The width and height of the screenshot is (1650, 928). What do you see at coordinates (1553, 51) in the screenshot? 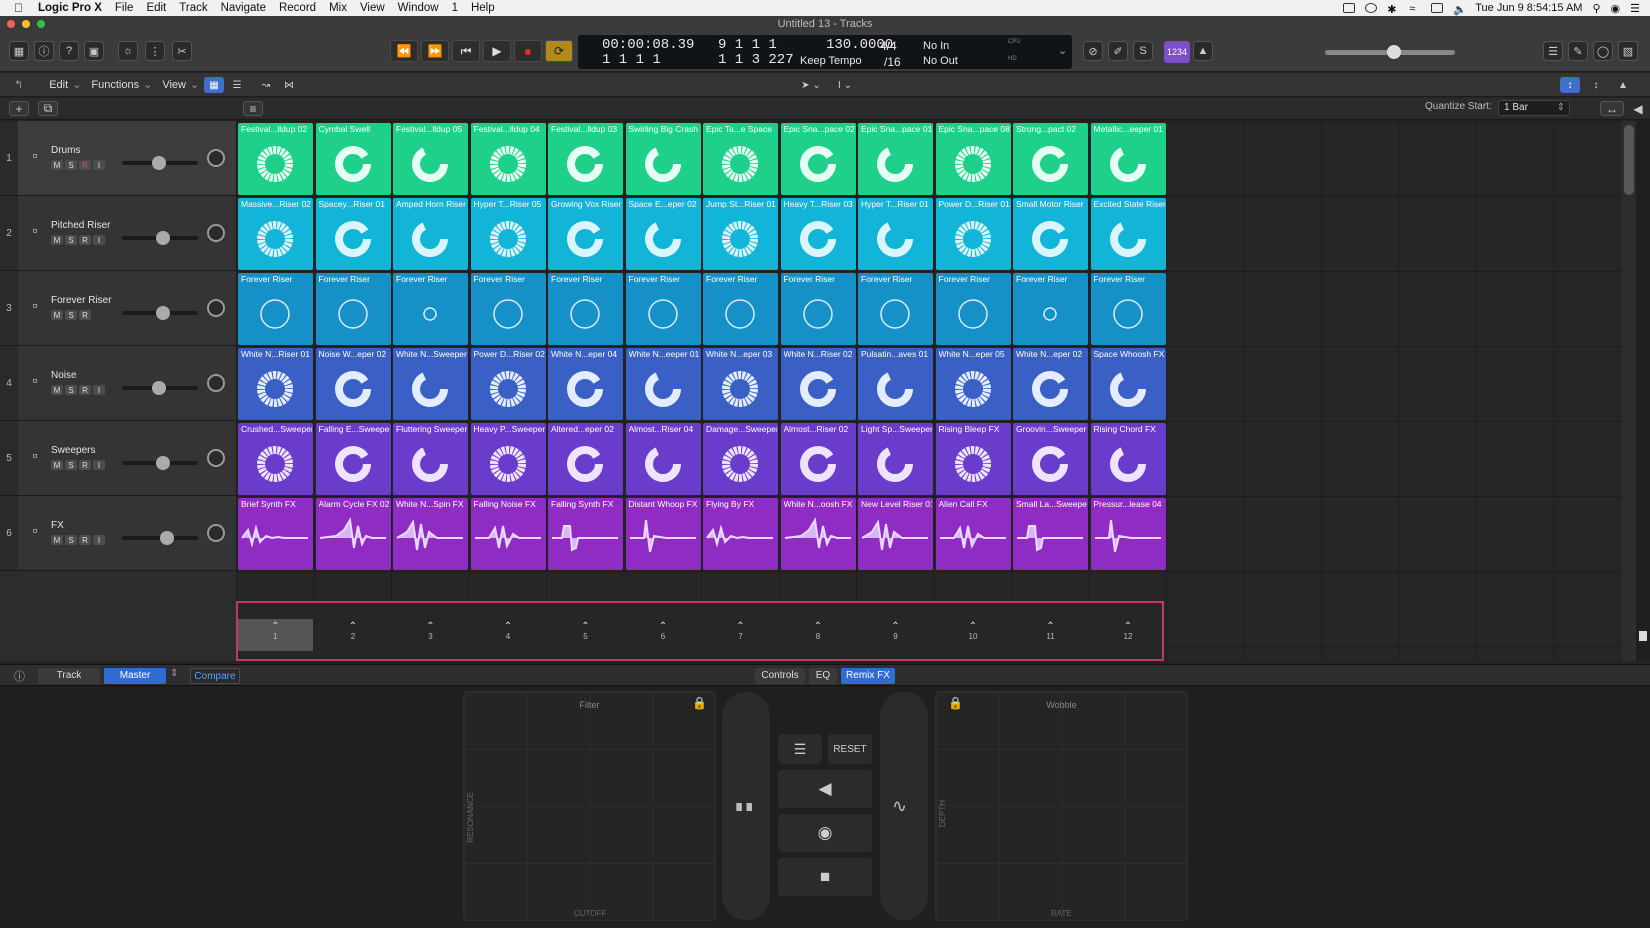
I see `list-editors-button: ☰` at bounding box center [1553, 51].